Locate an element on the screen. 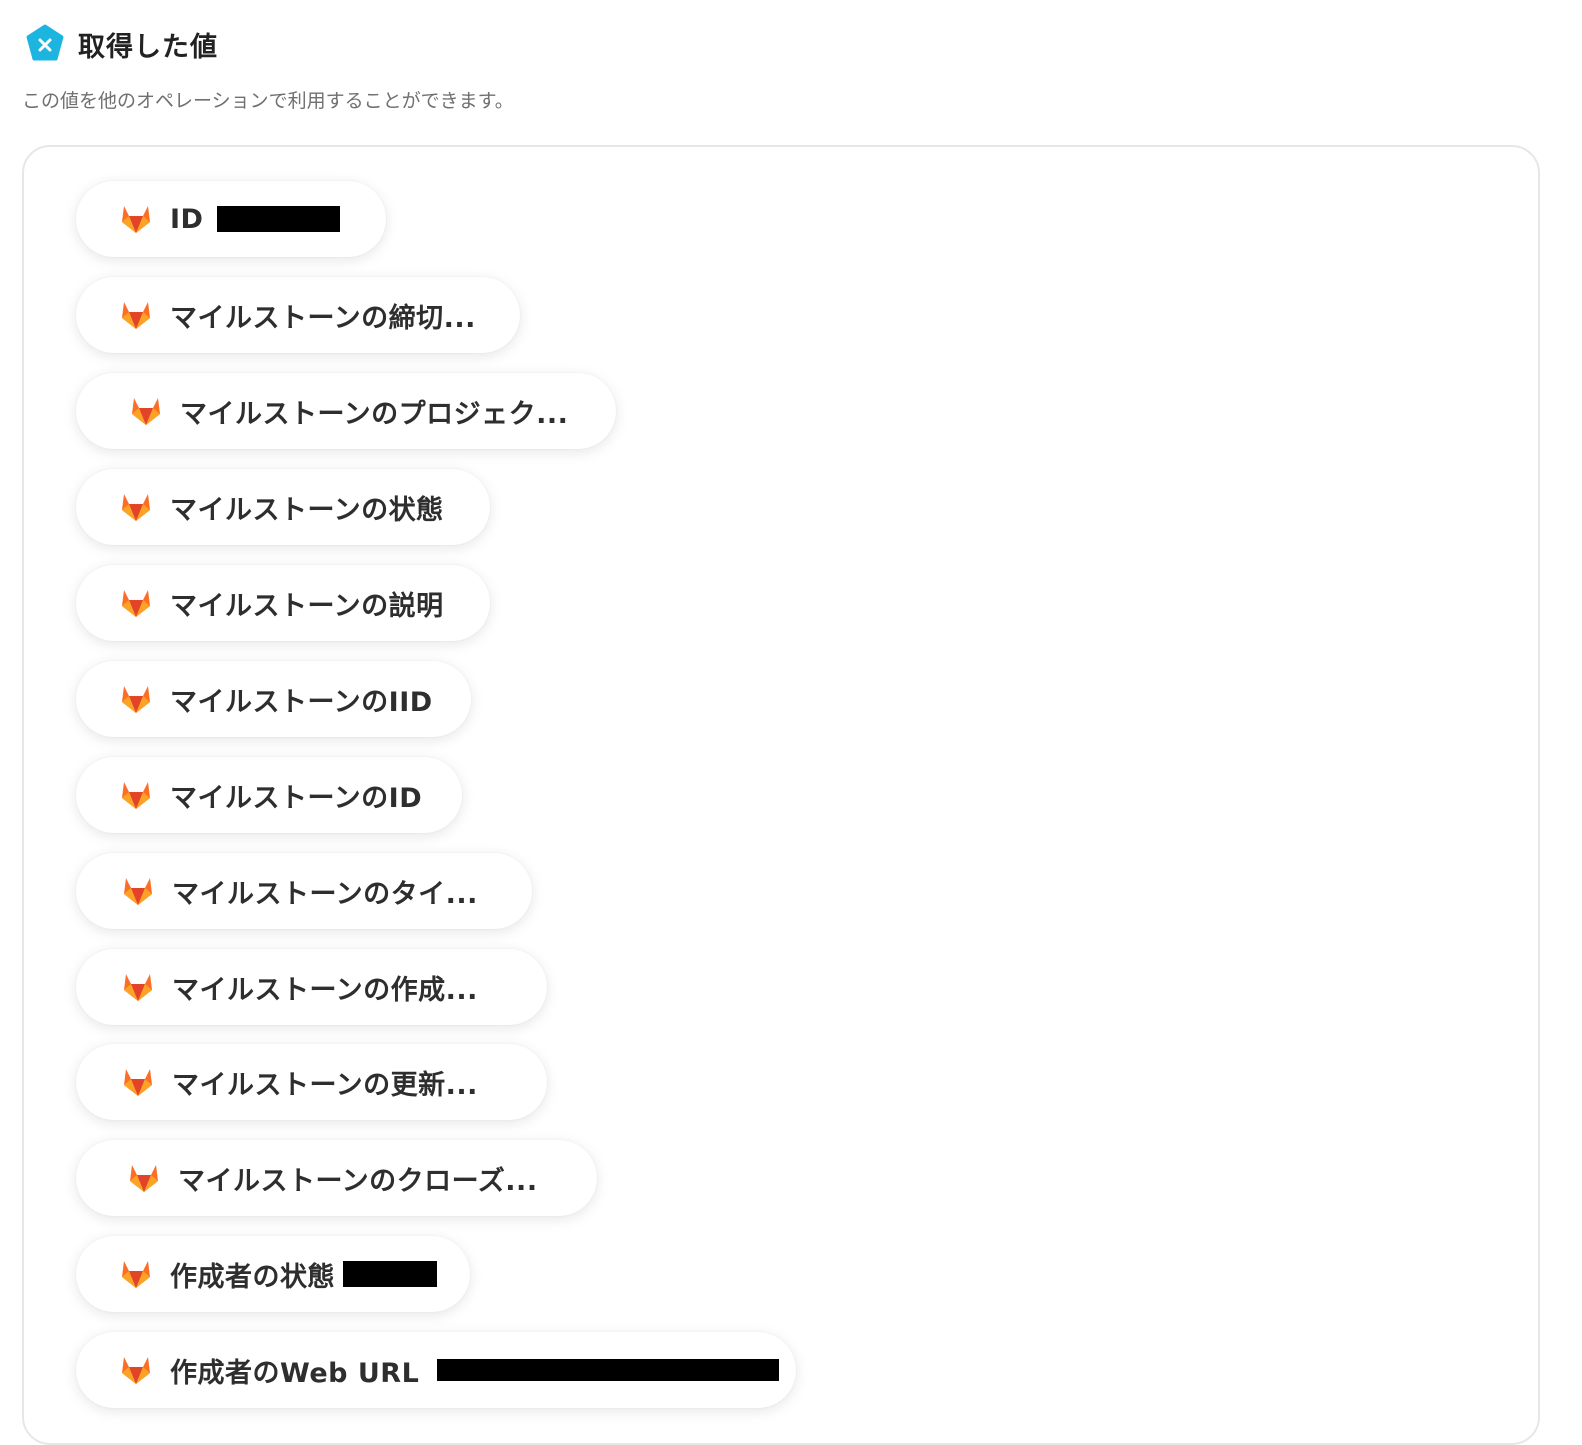  value-chip-milestone-iid: マイルストーンのIID is located at coordinates (273, 699).